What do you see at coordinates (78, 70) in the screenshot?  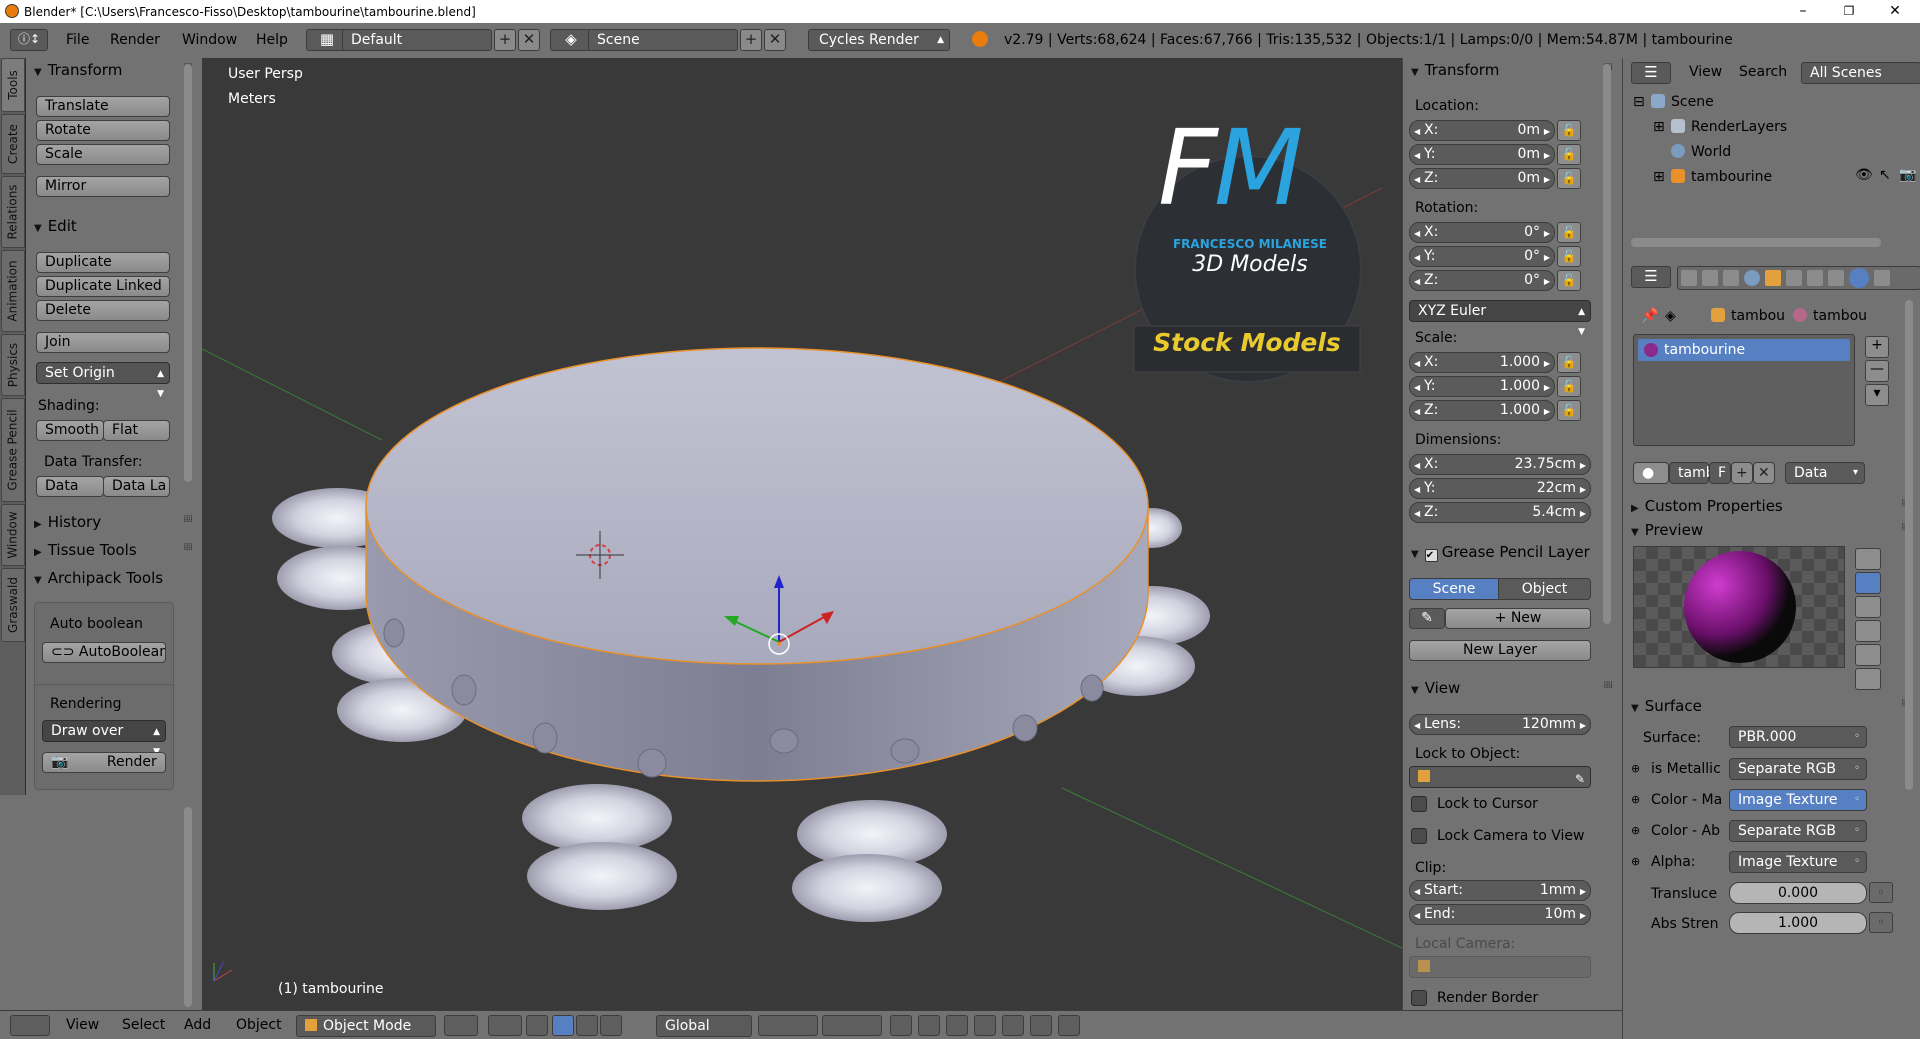 I see `transform-panel-header: ▼ Transform` at bounding box center [78, 70].